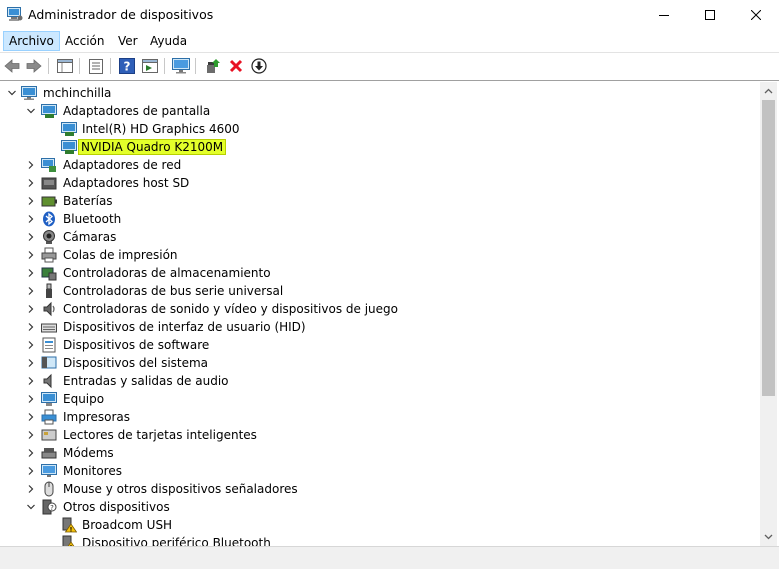 Image resolution: width=779 pixels, height=569 pixels. I want to click on minimize-button, so click(664, 15).